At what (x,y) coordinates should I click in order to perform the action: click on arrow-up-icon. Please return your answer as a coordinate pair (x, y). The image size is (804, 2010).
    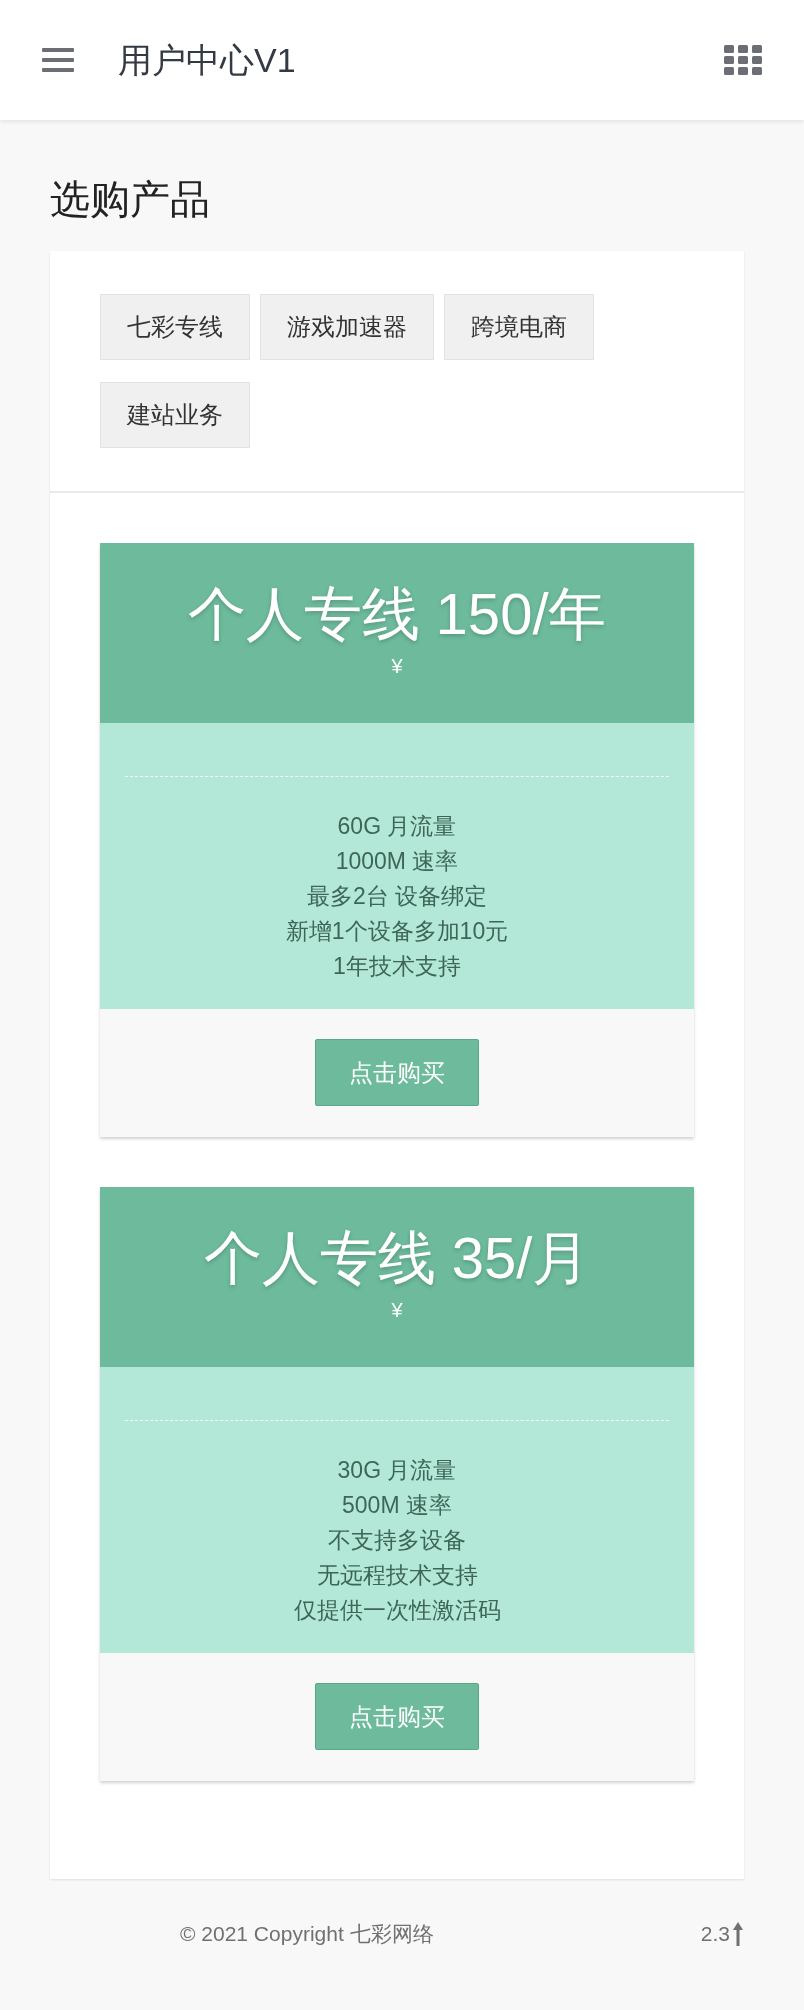
    Looking at the image, I should click on (738, 1934).